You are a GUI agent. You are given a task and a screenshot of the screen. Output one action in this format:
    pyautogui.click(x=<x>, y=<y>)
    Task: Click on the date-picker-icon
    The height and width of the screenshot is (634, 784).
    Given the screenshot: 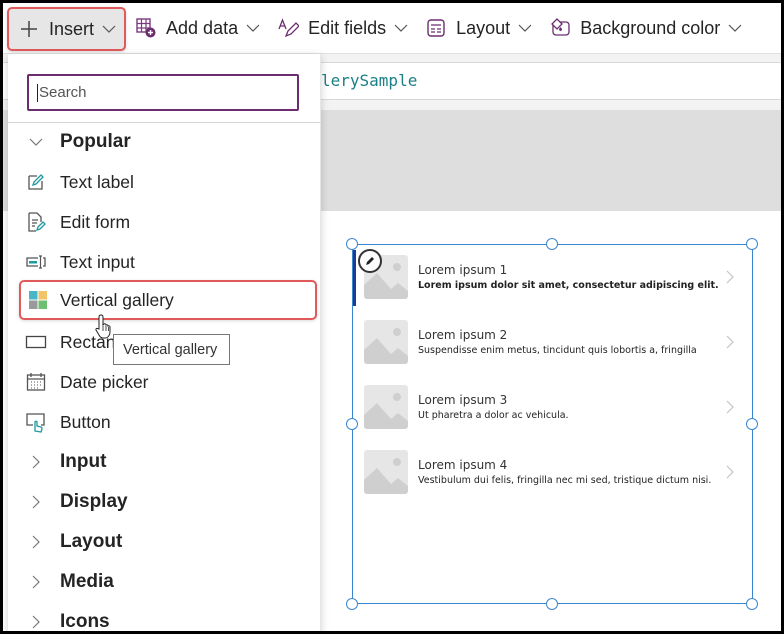 What is the action you would take?
    pyautogui.click(x=36, y=382)
    